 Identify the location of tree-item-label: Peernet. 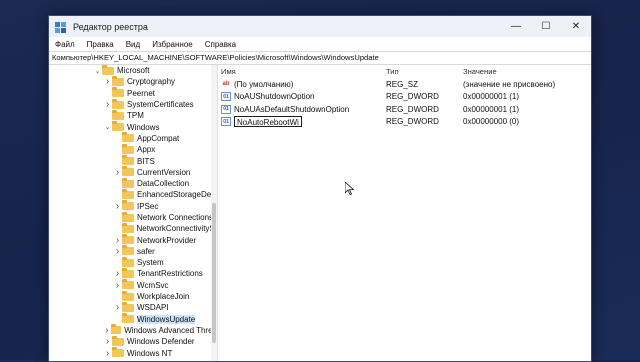
(141, 93).